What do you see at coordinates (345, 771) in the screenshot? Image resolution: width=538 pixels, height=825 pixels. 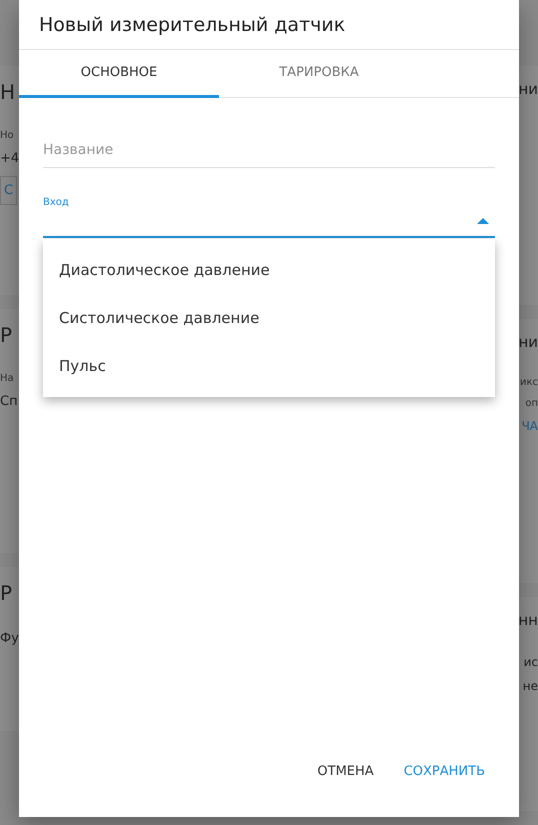 I see `cancel-button: ОТМЕНА` at bounding box center [345, 771].